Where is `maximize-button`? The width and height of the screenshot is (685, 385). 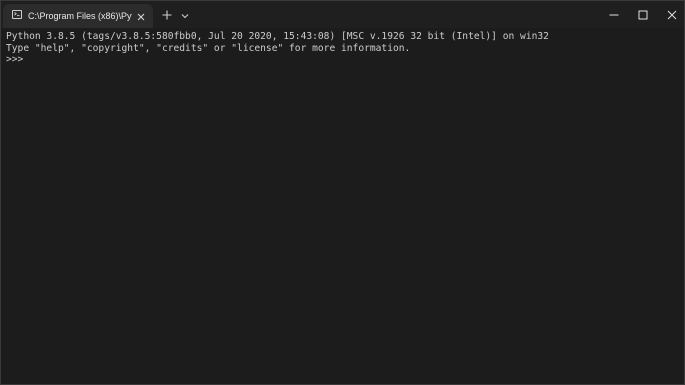
maximize-button is located at coordinates (643, 14).